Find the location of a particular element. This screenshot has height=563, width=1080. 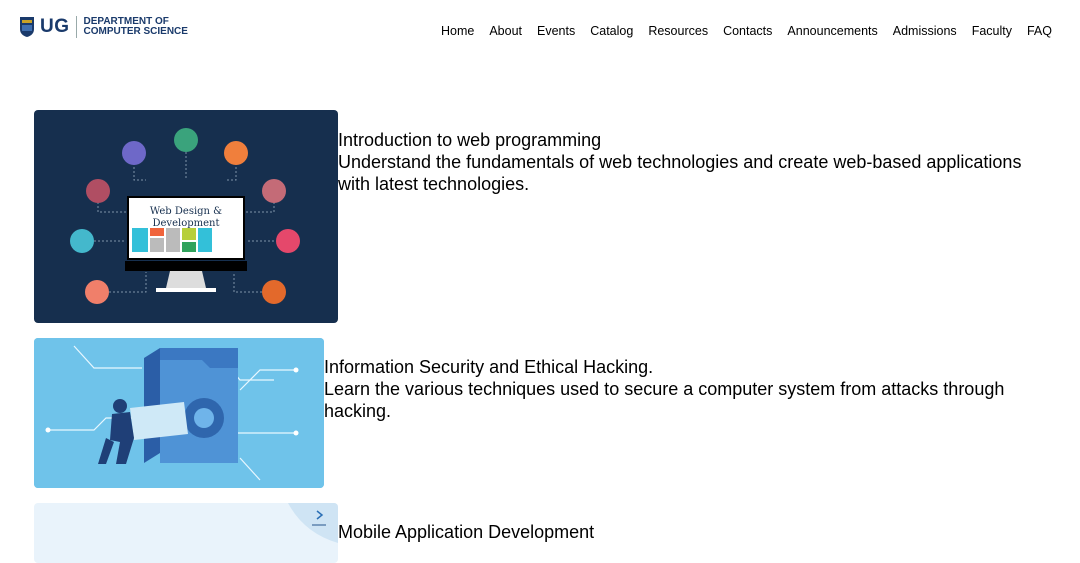

course-title-web: Introduction to web programming is located at coordinates (693, 140).